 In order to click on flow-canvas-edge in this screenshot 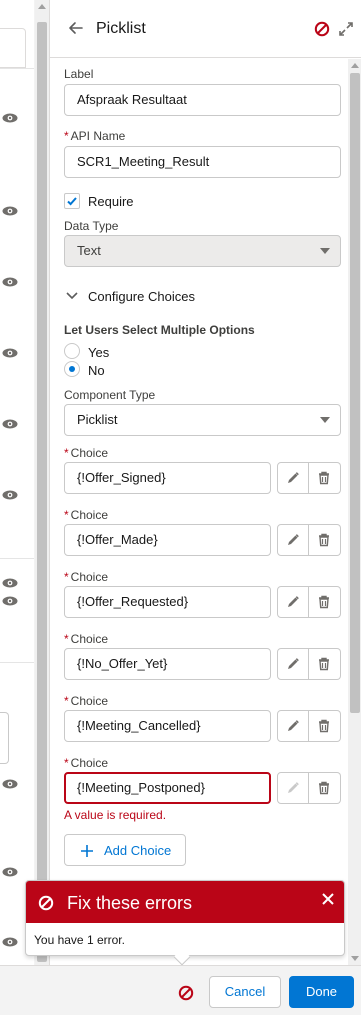, I will do `click(17, 482)`.